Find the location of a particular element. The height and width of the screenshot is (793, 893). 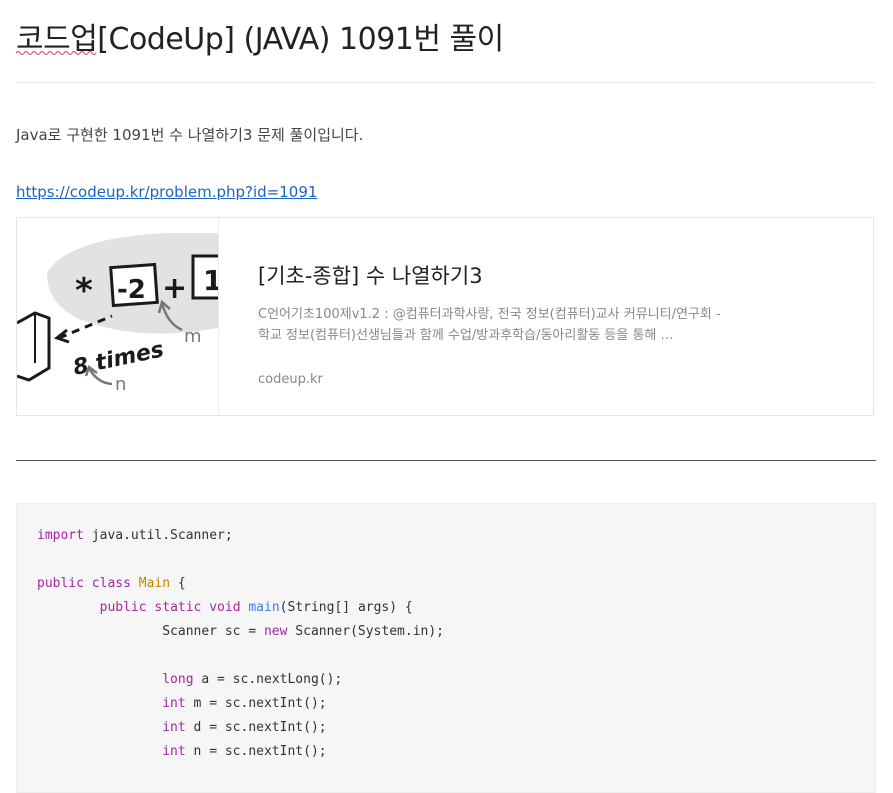

code-line: long a = sc.nextLong(); is located at coordinates (252, 679).